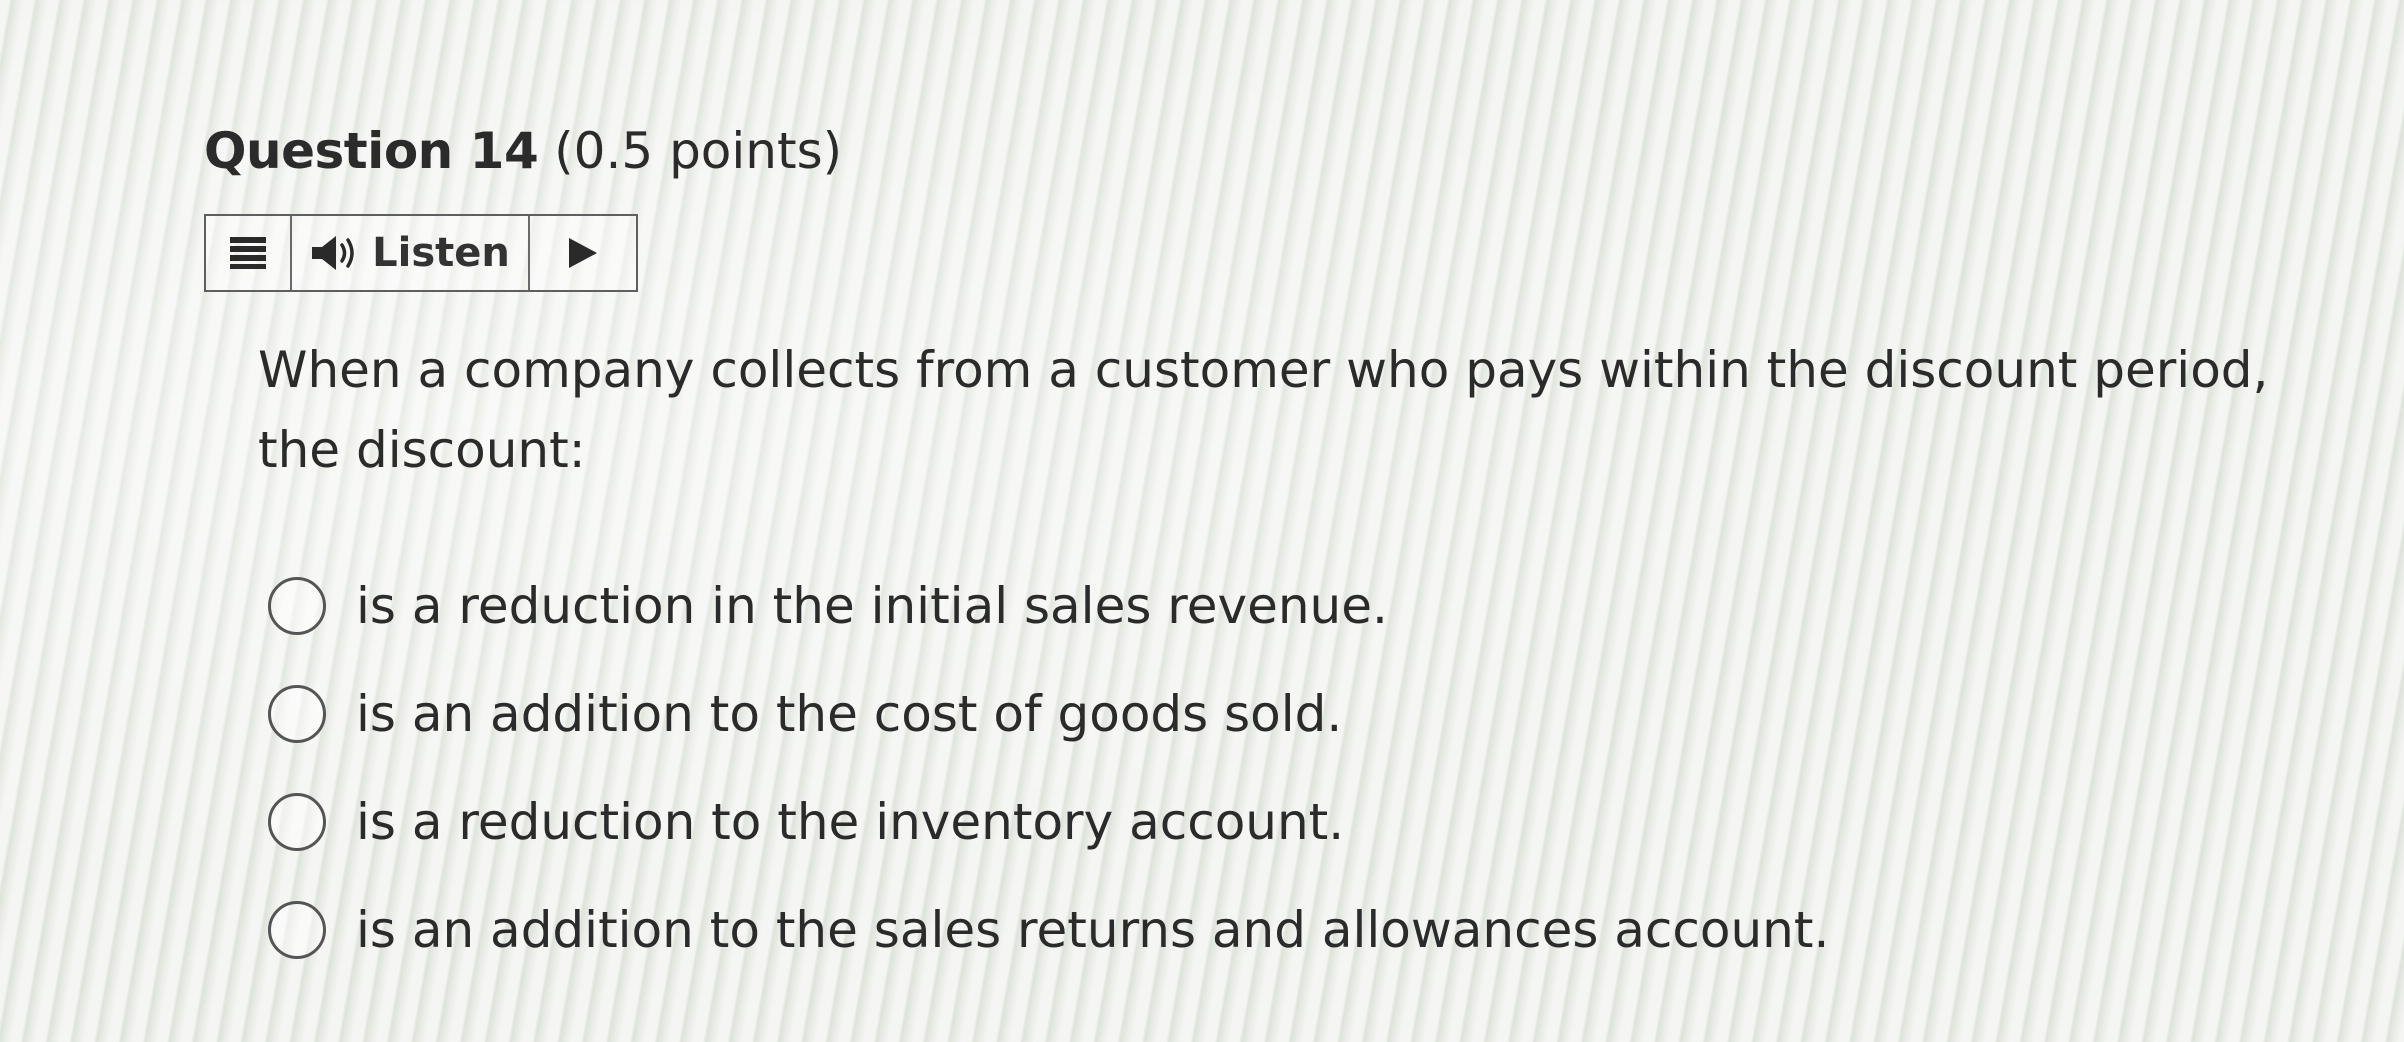  I want to click on question-header: Question 14 (0.5 points), so click(523, 151).